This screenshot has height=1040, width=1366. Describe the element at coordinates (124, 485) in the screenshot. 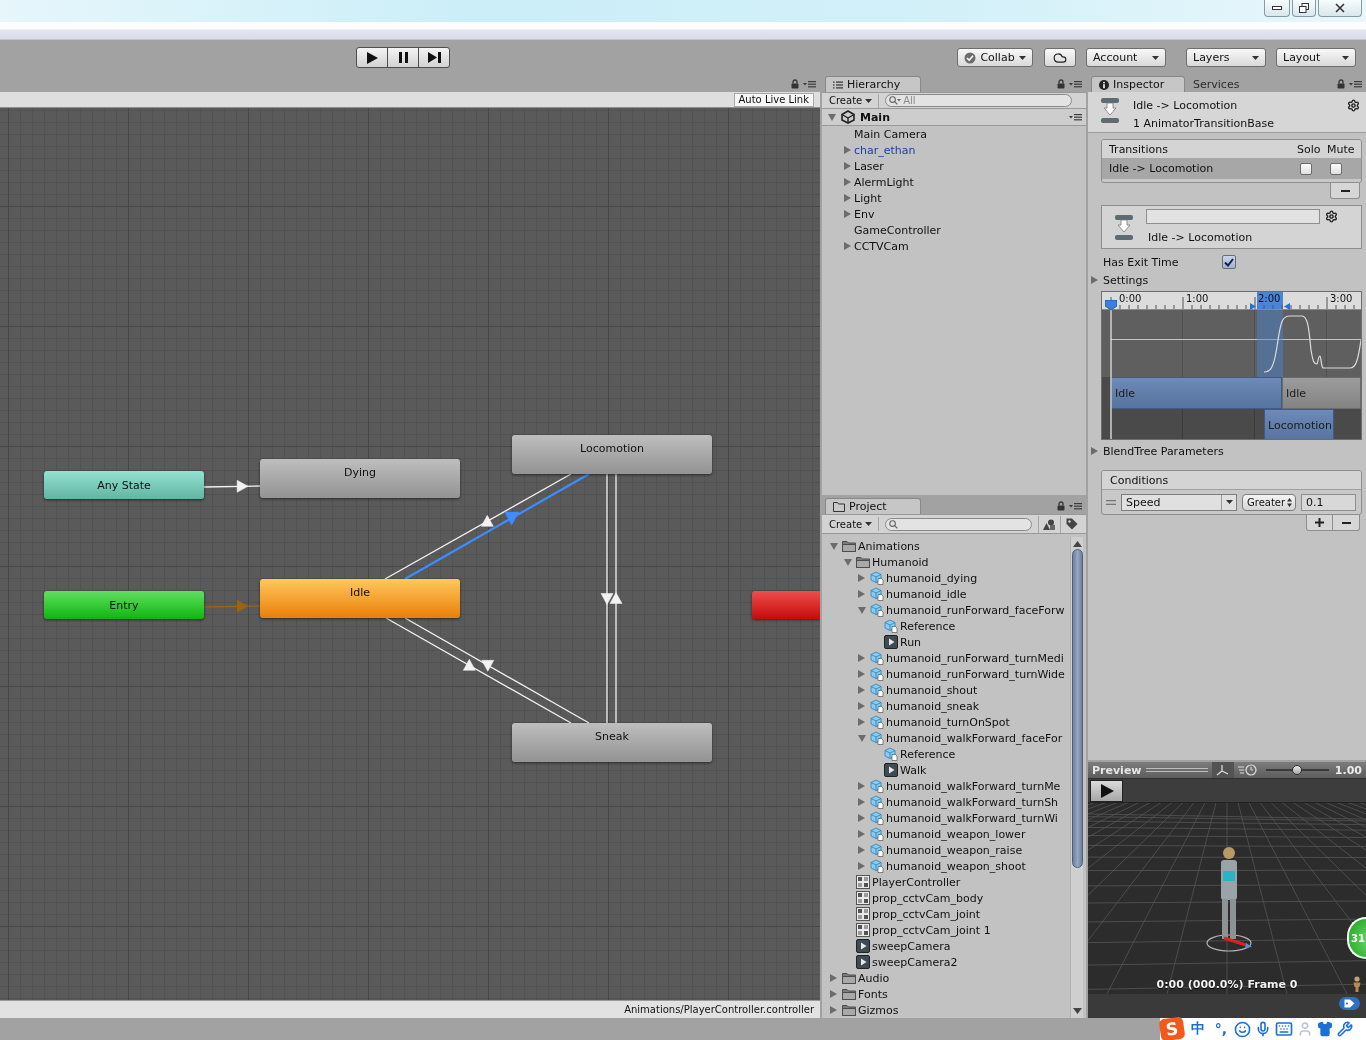

I see `any-state-node: Any State` at that location.